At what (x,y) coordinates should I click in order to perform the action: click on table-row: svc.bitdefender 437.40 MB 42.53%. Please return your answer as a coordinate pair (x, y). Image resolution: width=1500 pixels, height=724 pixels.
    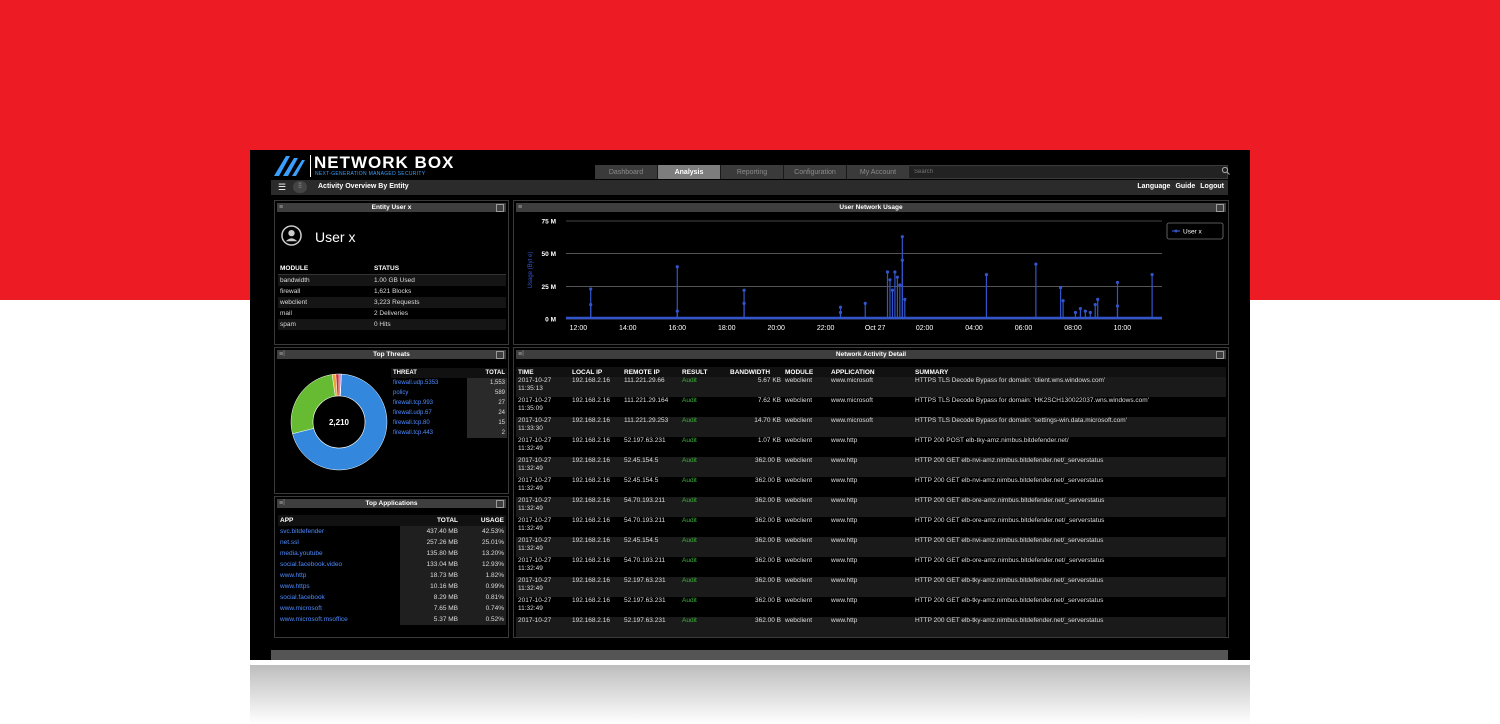
    Looking at the image, I should click on (392, 531).